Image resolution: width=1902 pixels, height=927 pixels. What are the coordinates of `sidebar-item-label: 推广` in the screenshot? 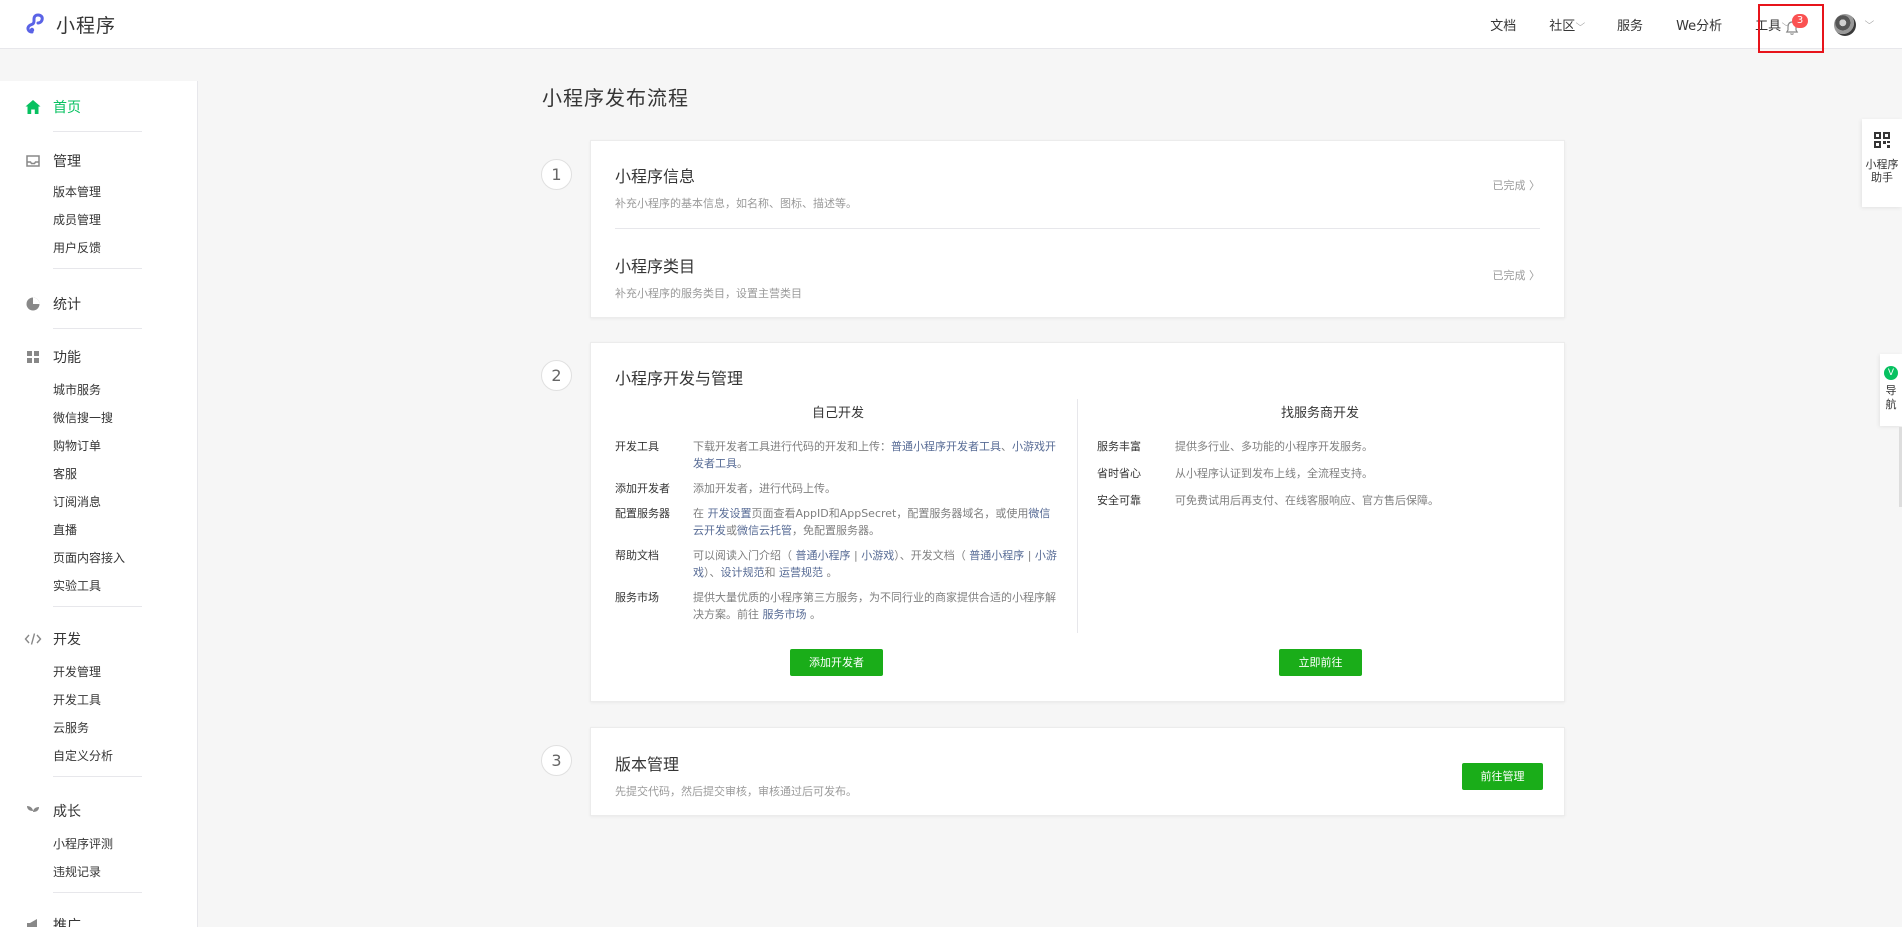 It's located at (67, 922).